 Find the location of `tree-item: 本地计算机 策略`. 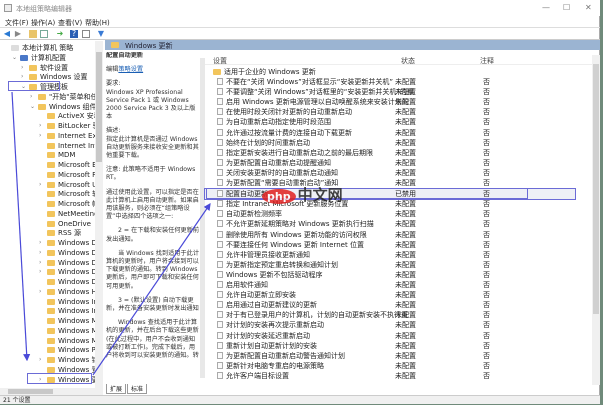

tree-item: 本地计算机 策略 is located at coordinates (42, 48).